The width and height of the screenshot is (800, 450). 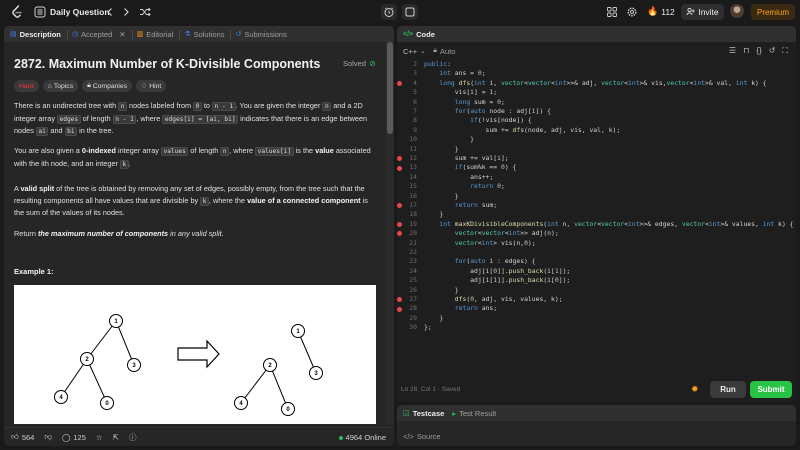 I want to click on notes-button, so click(x=410, y=12).